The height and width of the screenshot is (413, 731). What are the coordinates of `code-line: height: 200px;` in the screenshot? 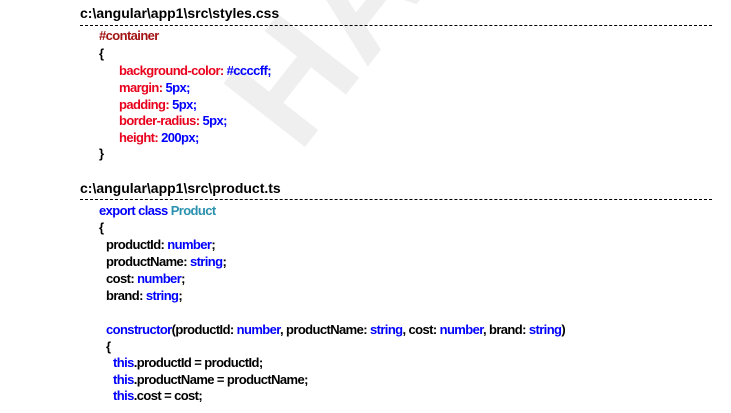 It's located at (159, 138).